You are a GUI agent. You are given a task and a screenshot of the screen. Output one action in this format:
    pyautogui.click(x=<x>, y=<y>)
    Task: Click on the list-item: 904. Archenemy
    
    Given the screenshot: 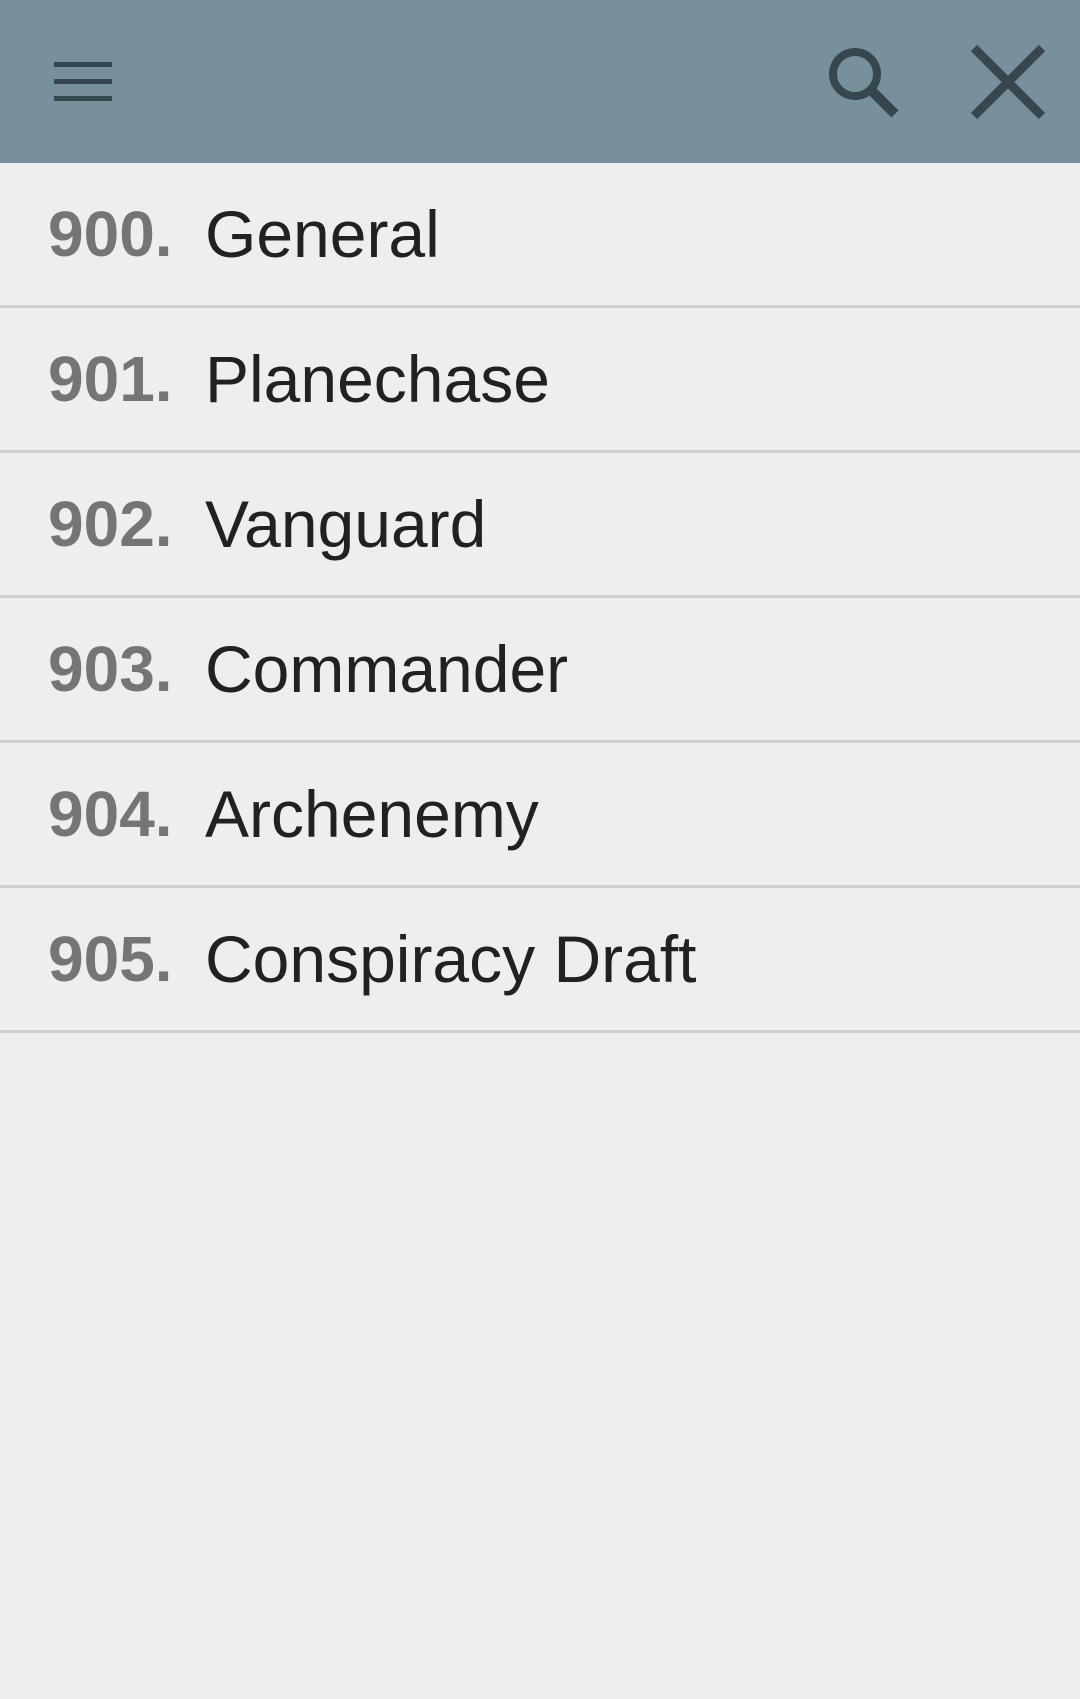 What is the action you would take?
    pyautogui.click(x=540, y=815)
    